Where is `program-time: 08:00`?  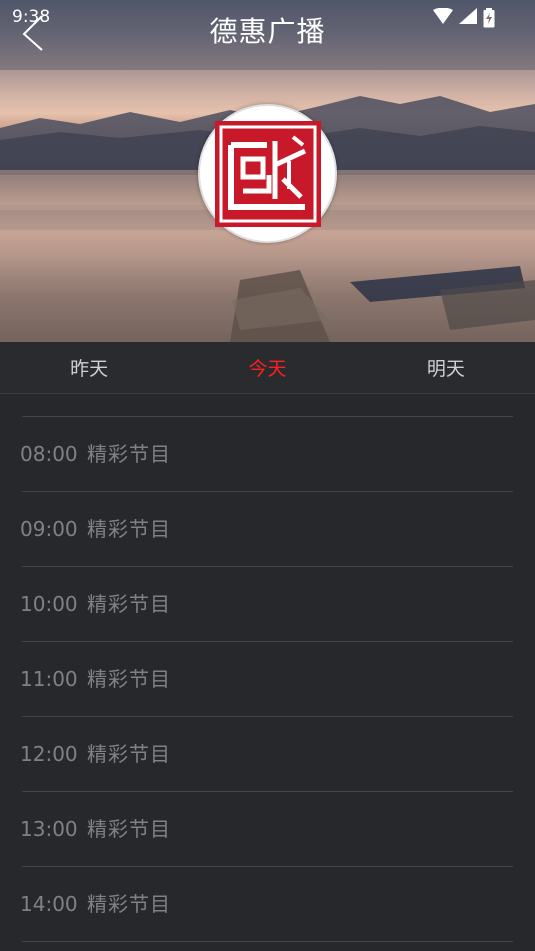
program-time: 08:00 is located at coordinates (49, 454).